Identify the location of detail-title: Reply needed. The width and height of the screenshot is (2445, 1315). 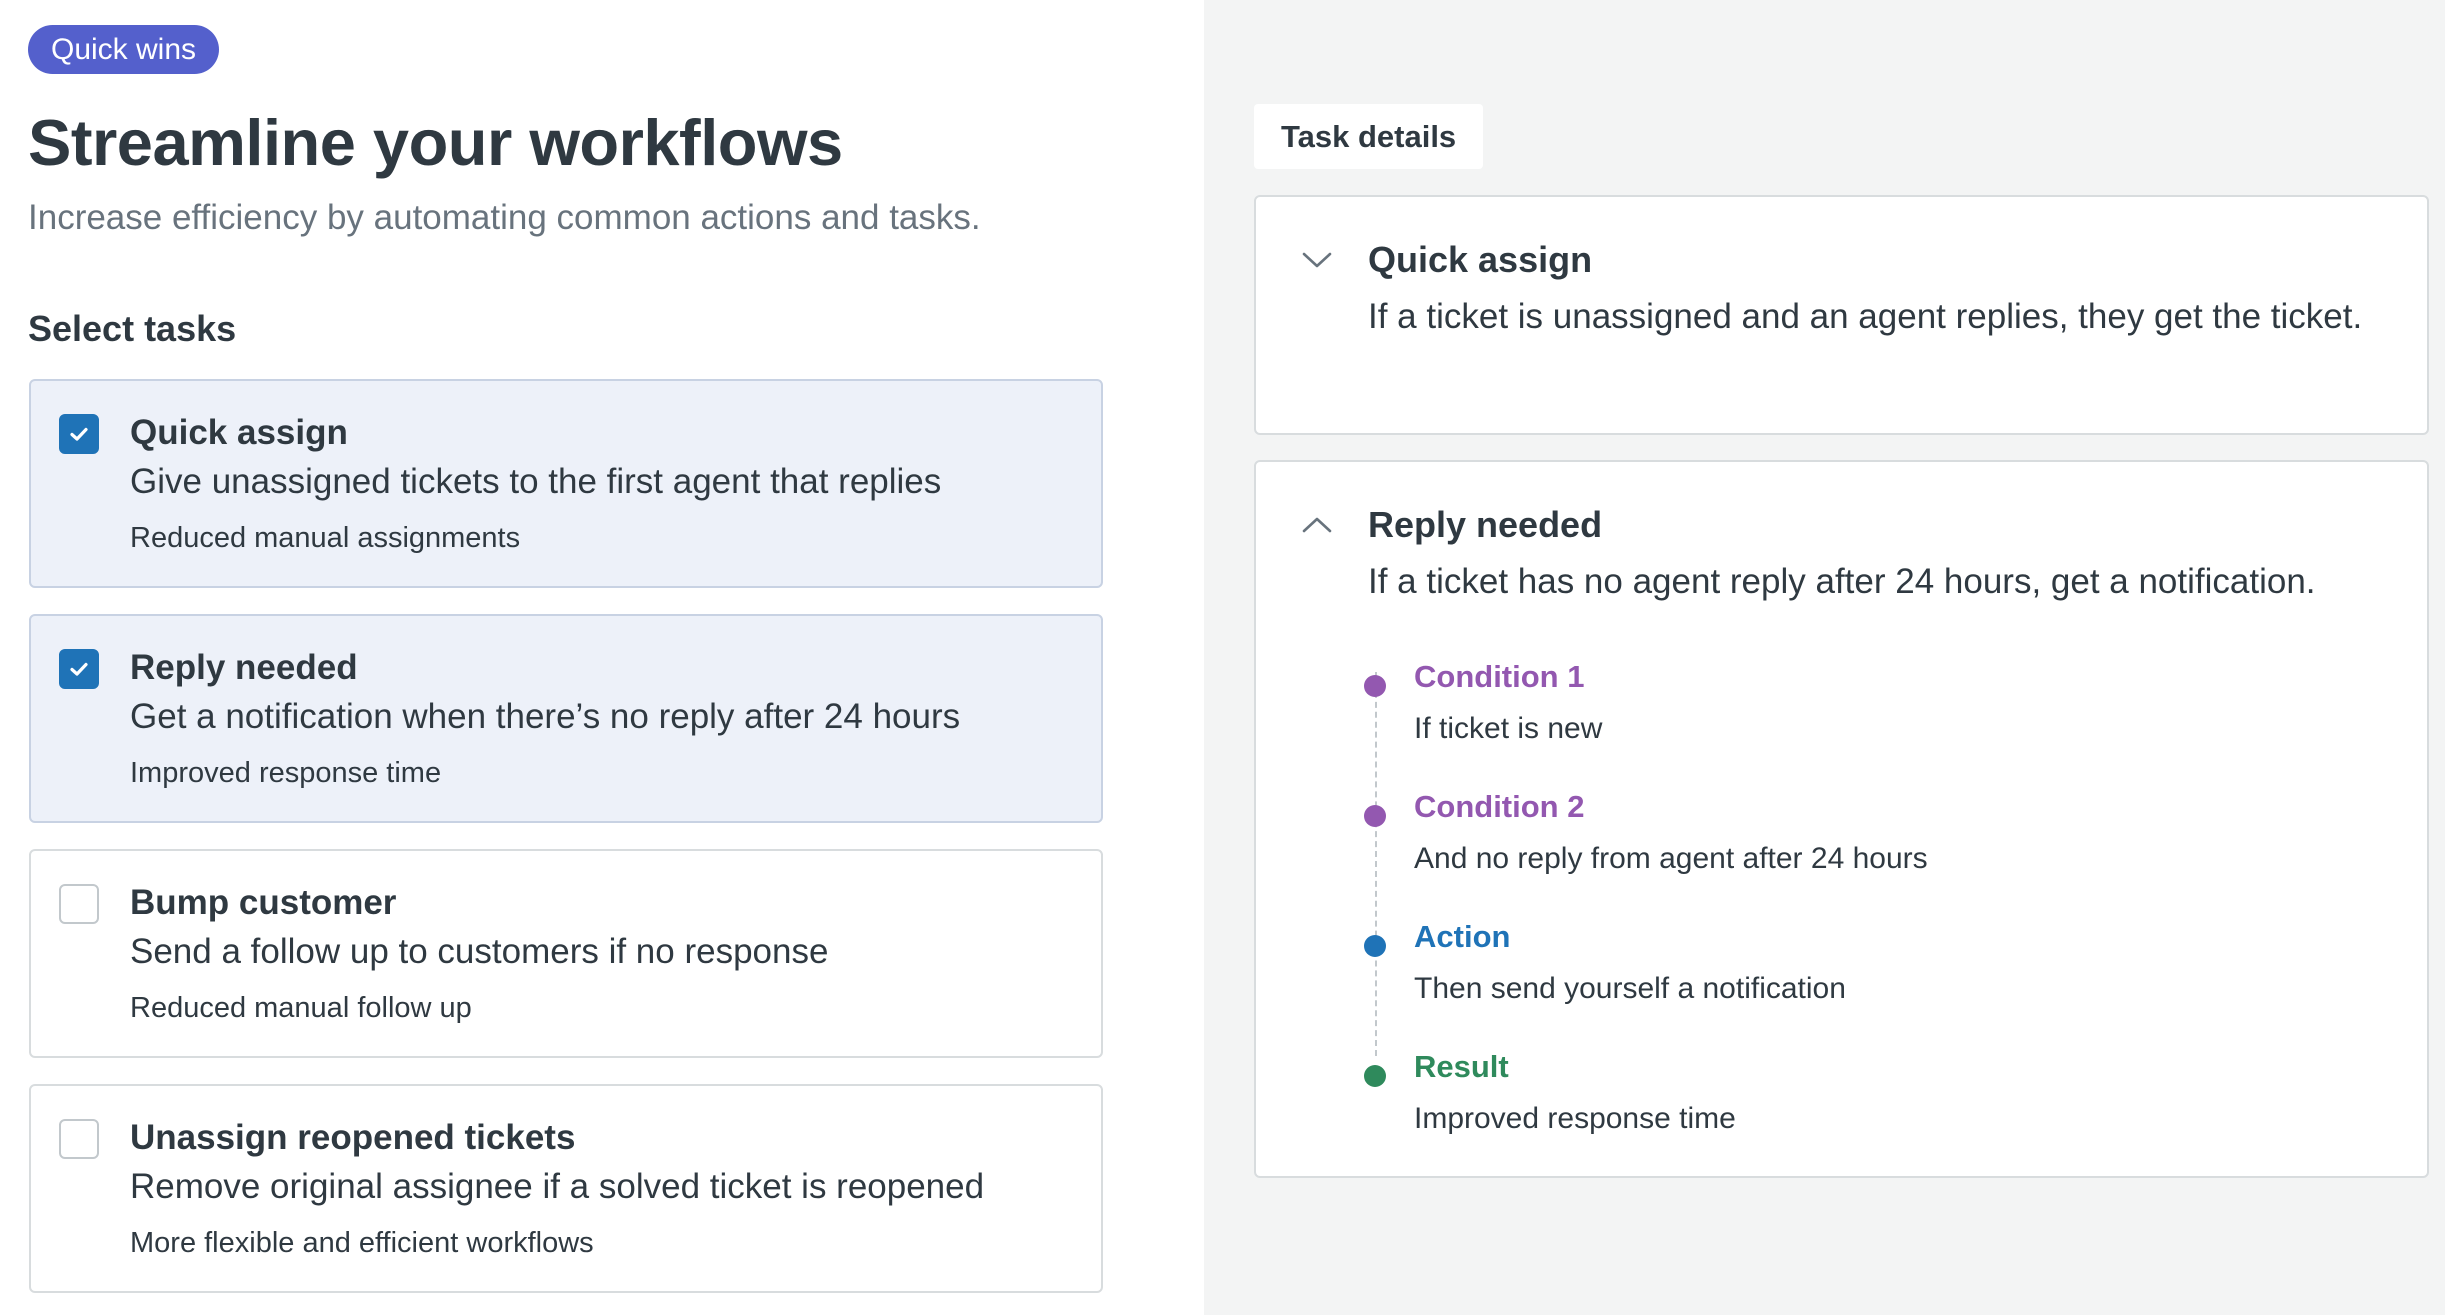
(1485, 524).